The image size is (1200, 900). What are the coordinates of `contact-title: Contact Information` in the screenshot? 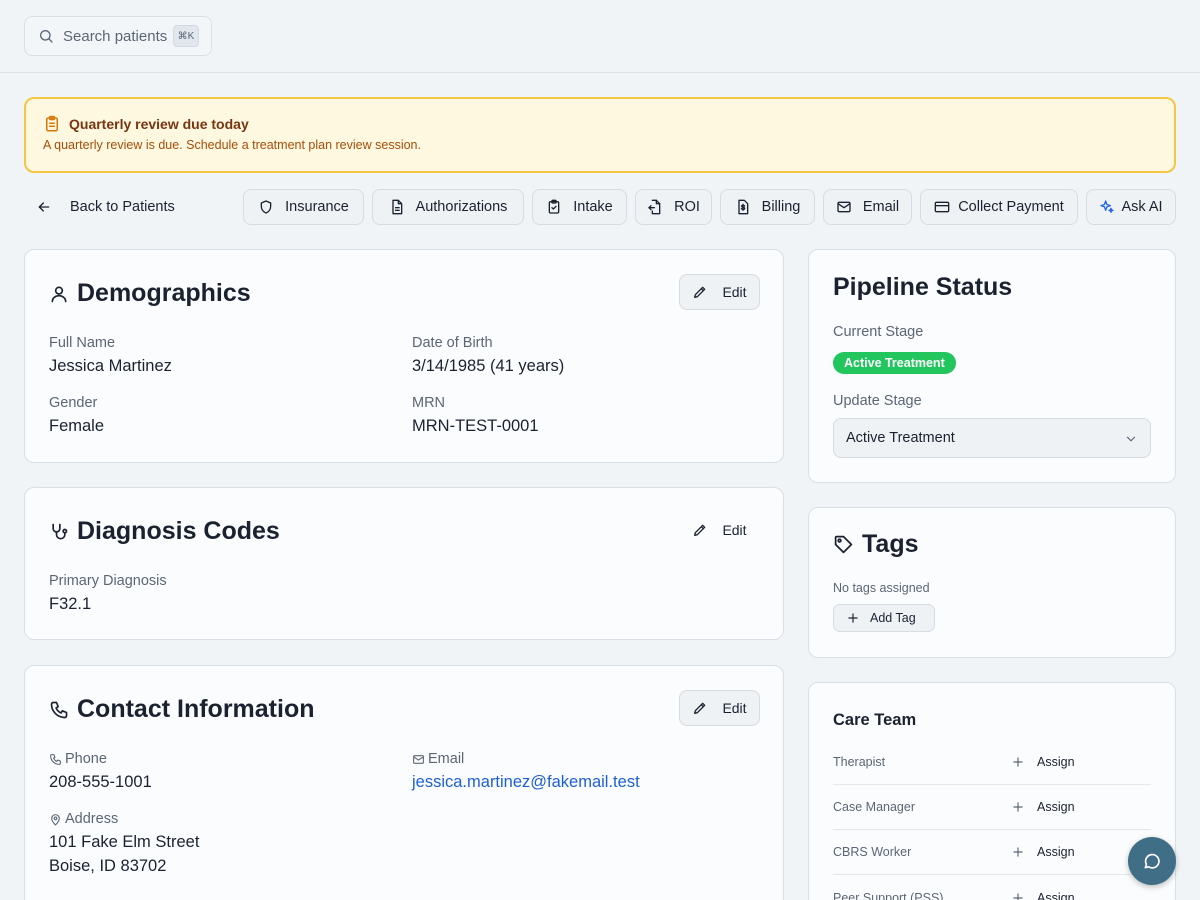 It's located at (196, 709).